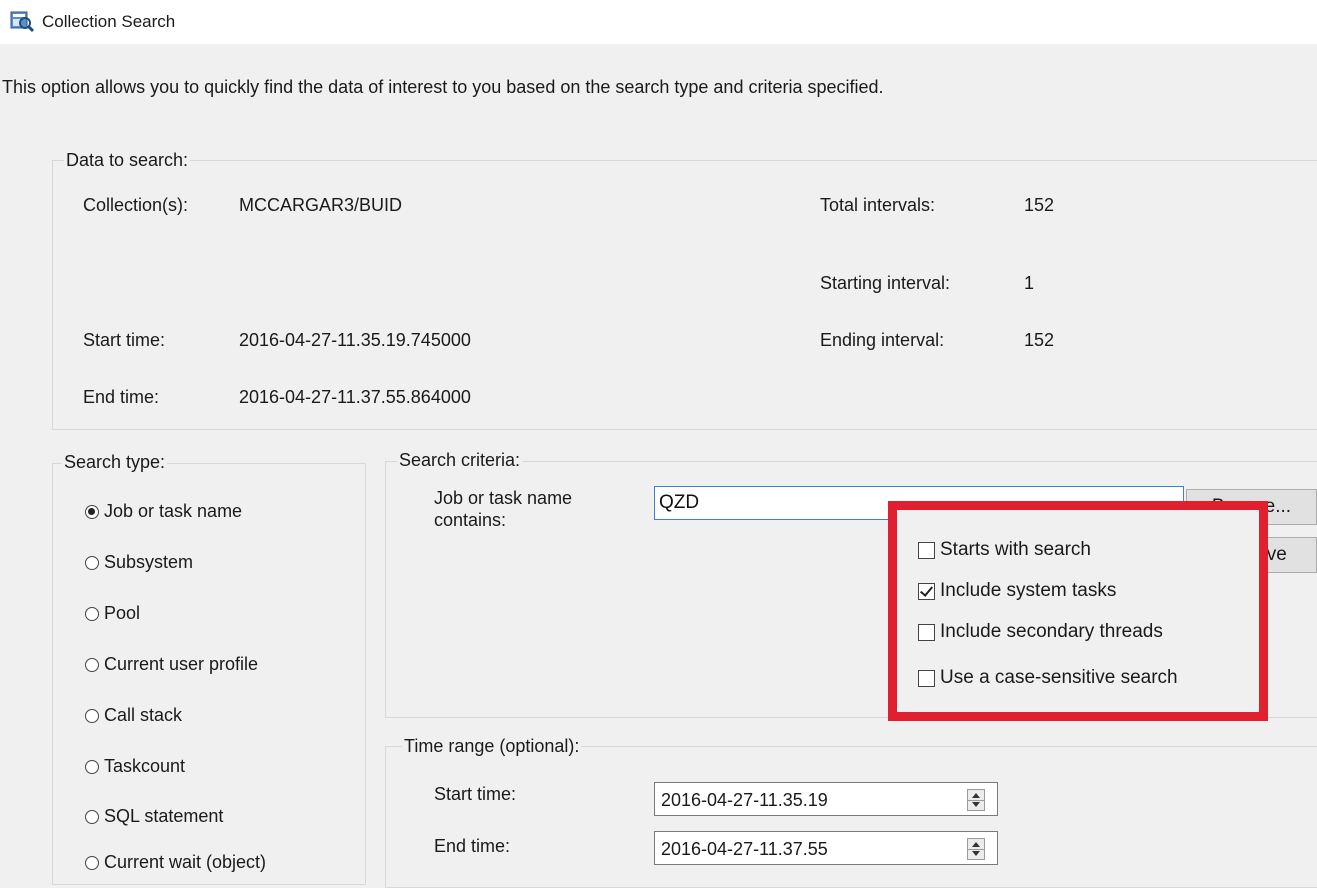  I want to click on end-time-spinner: 2016-04-27-11.37.55, so click(826, 848).